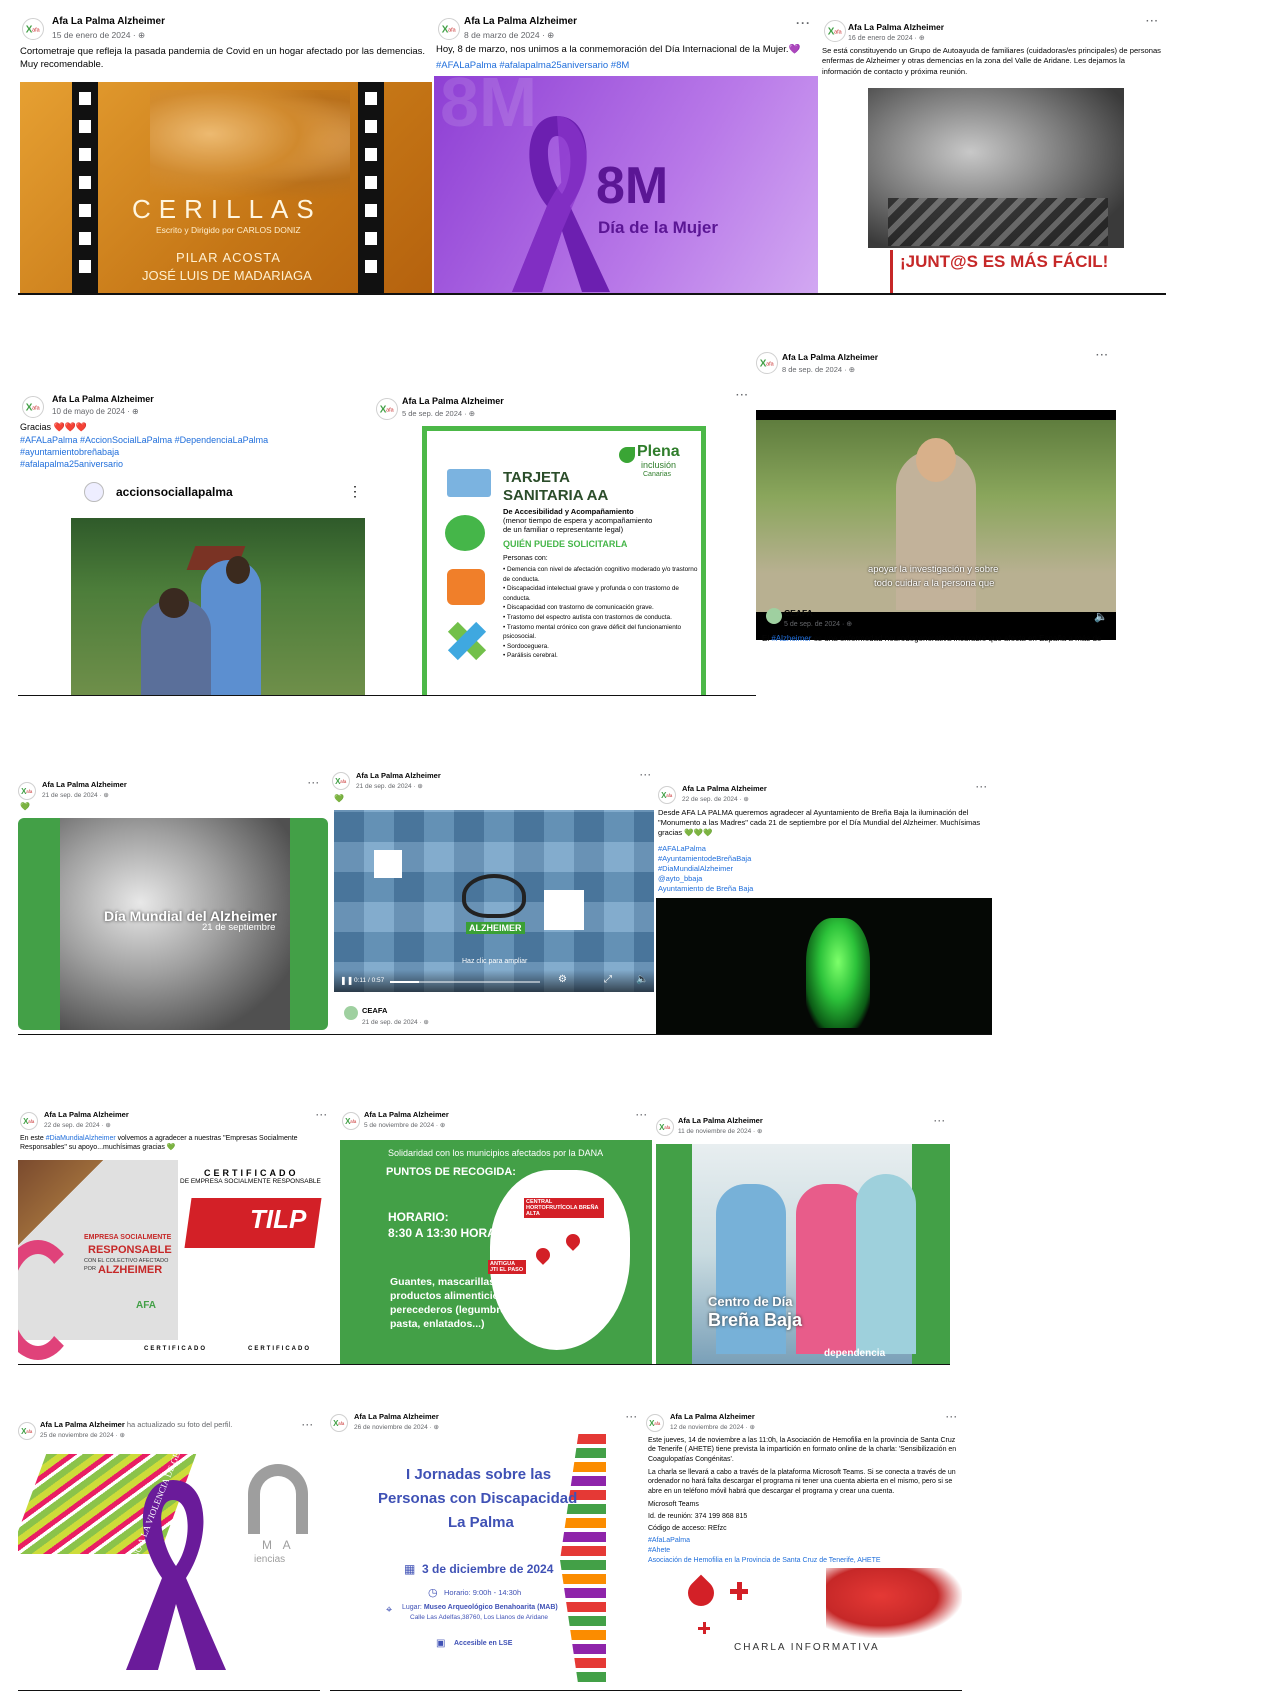  I want to click on post-date: 10 de mayo de 2024 · ⊕, so click(95, 411).